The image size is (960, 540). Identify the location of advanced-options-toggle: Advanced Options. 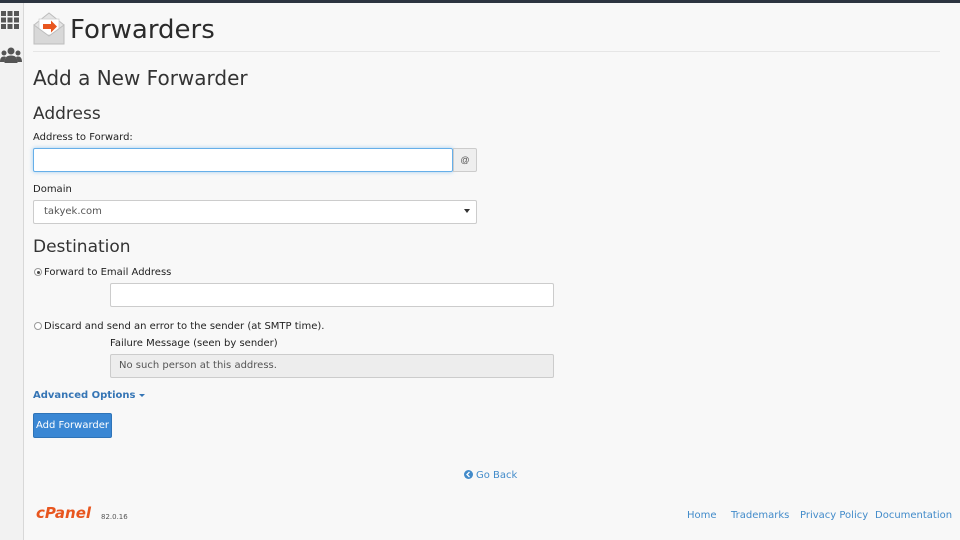
(89, 395).